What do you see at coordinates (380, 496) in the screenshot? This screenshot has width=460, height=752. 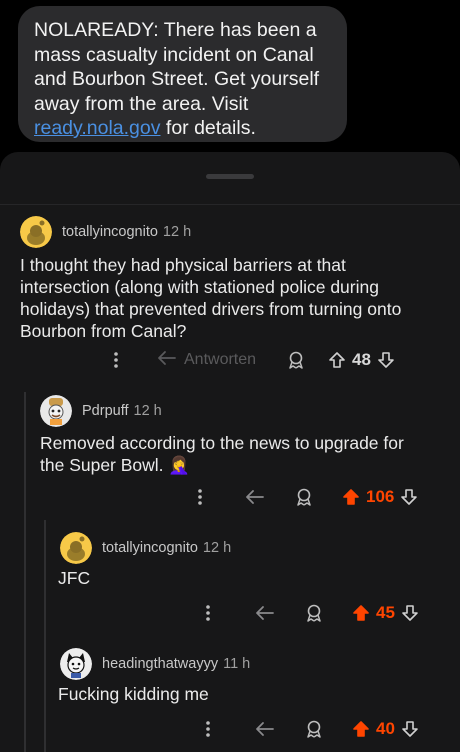 I see `vote-count: 106` at bounding box center [380, 496].